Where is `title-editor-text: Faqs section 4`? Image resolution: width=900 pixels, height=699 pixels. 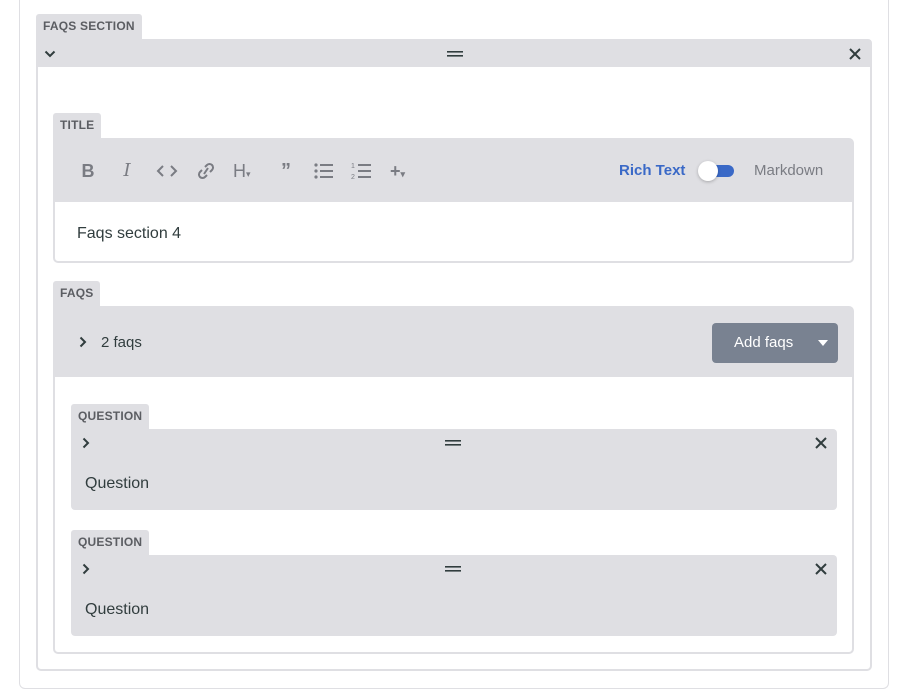
title-editor-text: Faqs section 4 is located at coordinates (129, 234).